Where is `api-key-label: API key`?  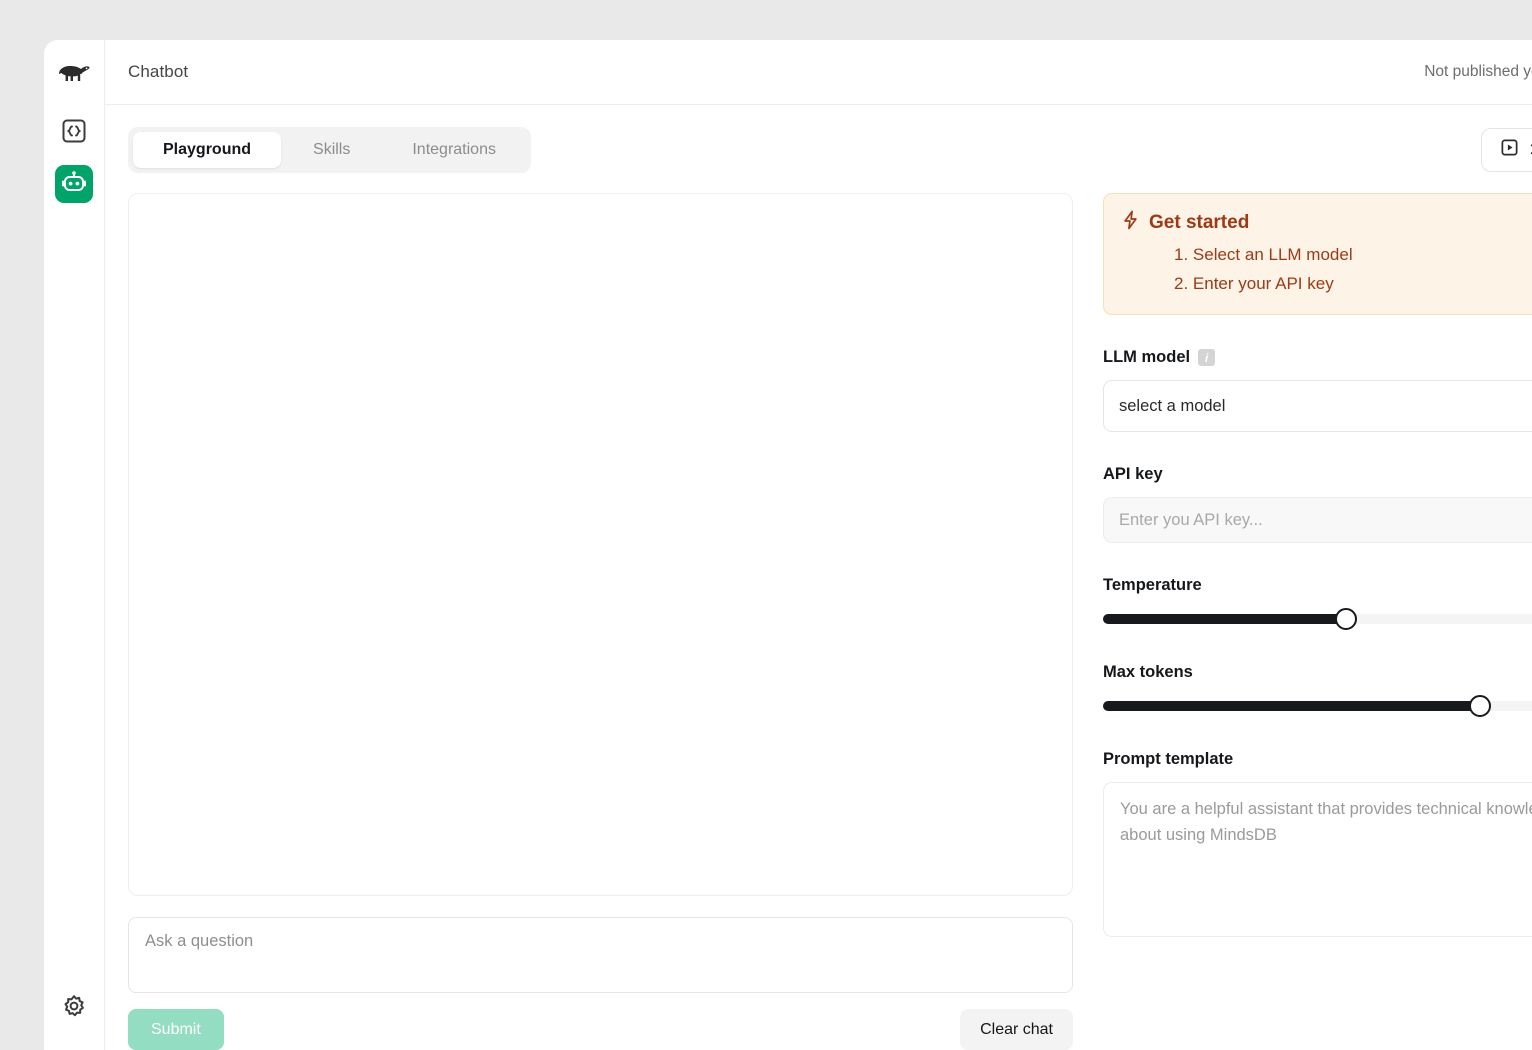
api-key-label: API key is located at coordinates (1133, 474).